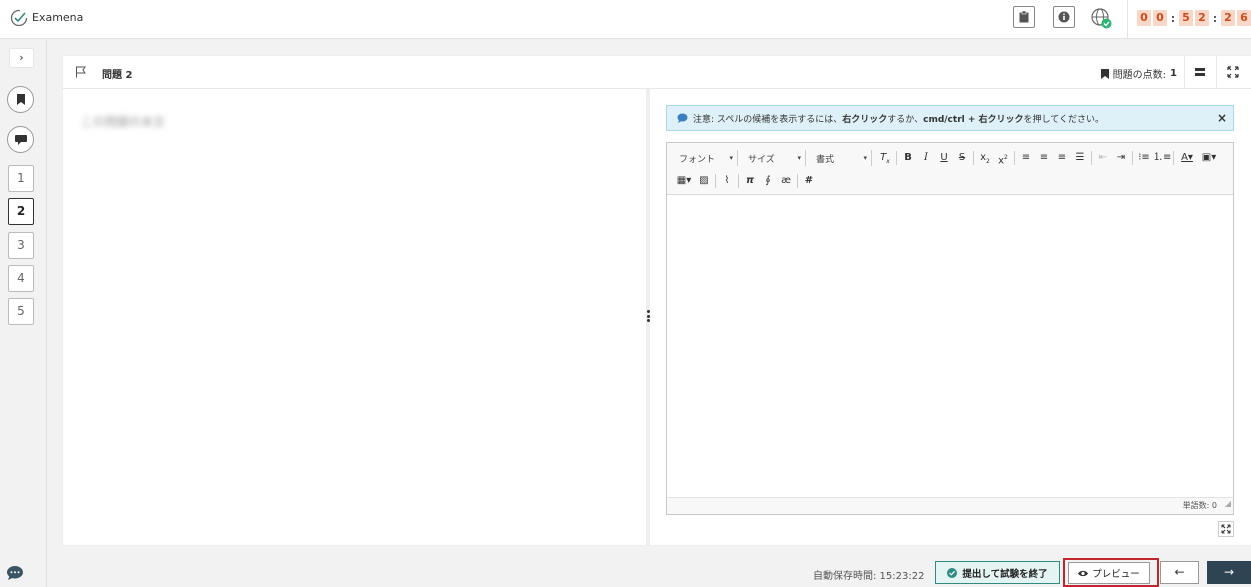 Image resolution: width=1251 pixels, height=587 pixels. What do you see at coordinates (1063, 119) in the screenshot?
I see `notice-suffix: を押してください。` at bounding box center [1063, 119].